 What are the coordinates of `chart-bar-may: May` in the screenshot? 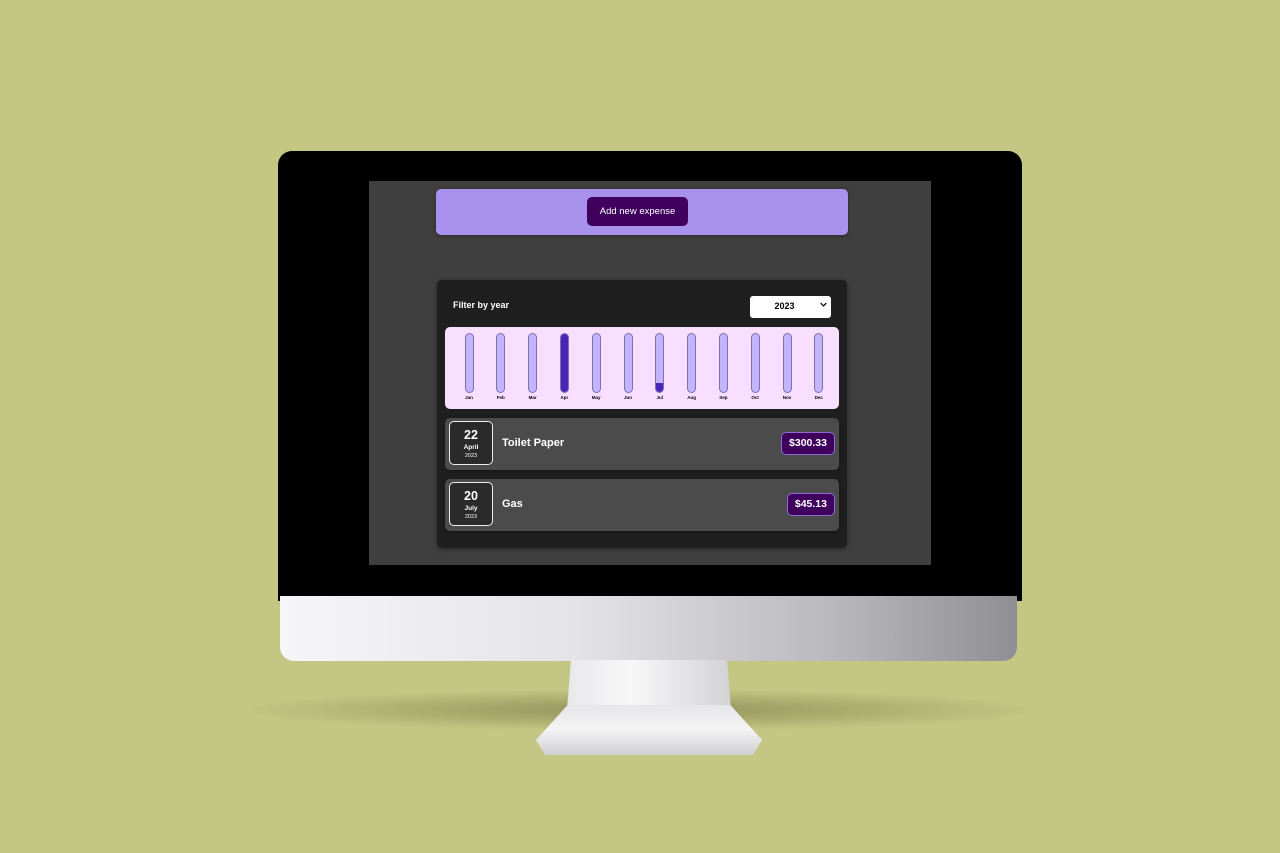 It's located at (596, 369).